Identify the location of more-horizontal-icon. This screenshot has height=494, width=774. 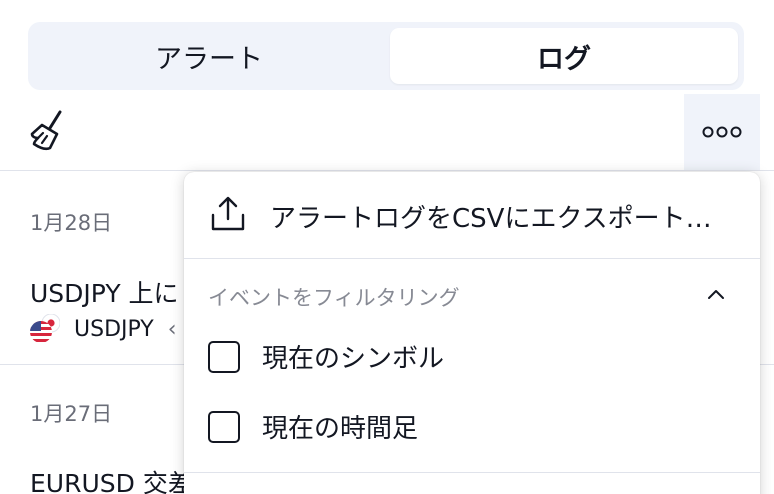
(722, 132).